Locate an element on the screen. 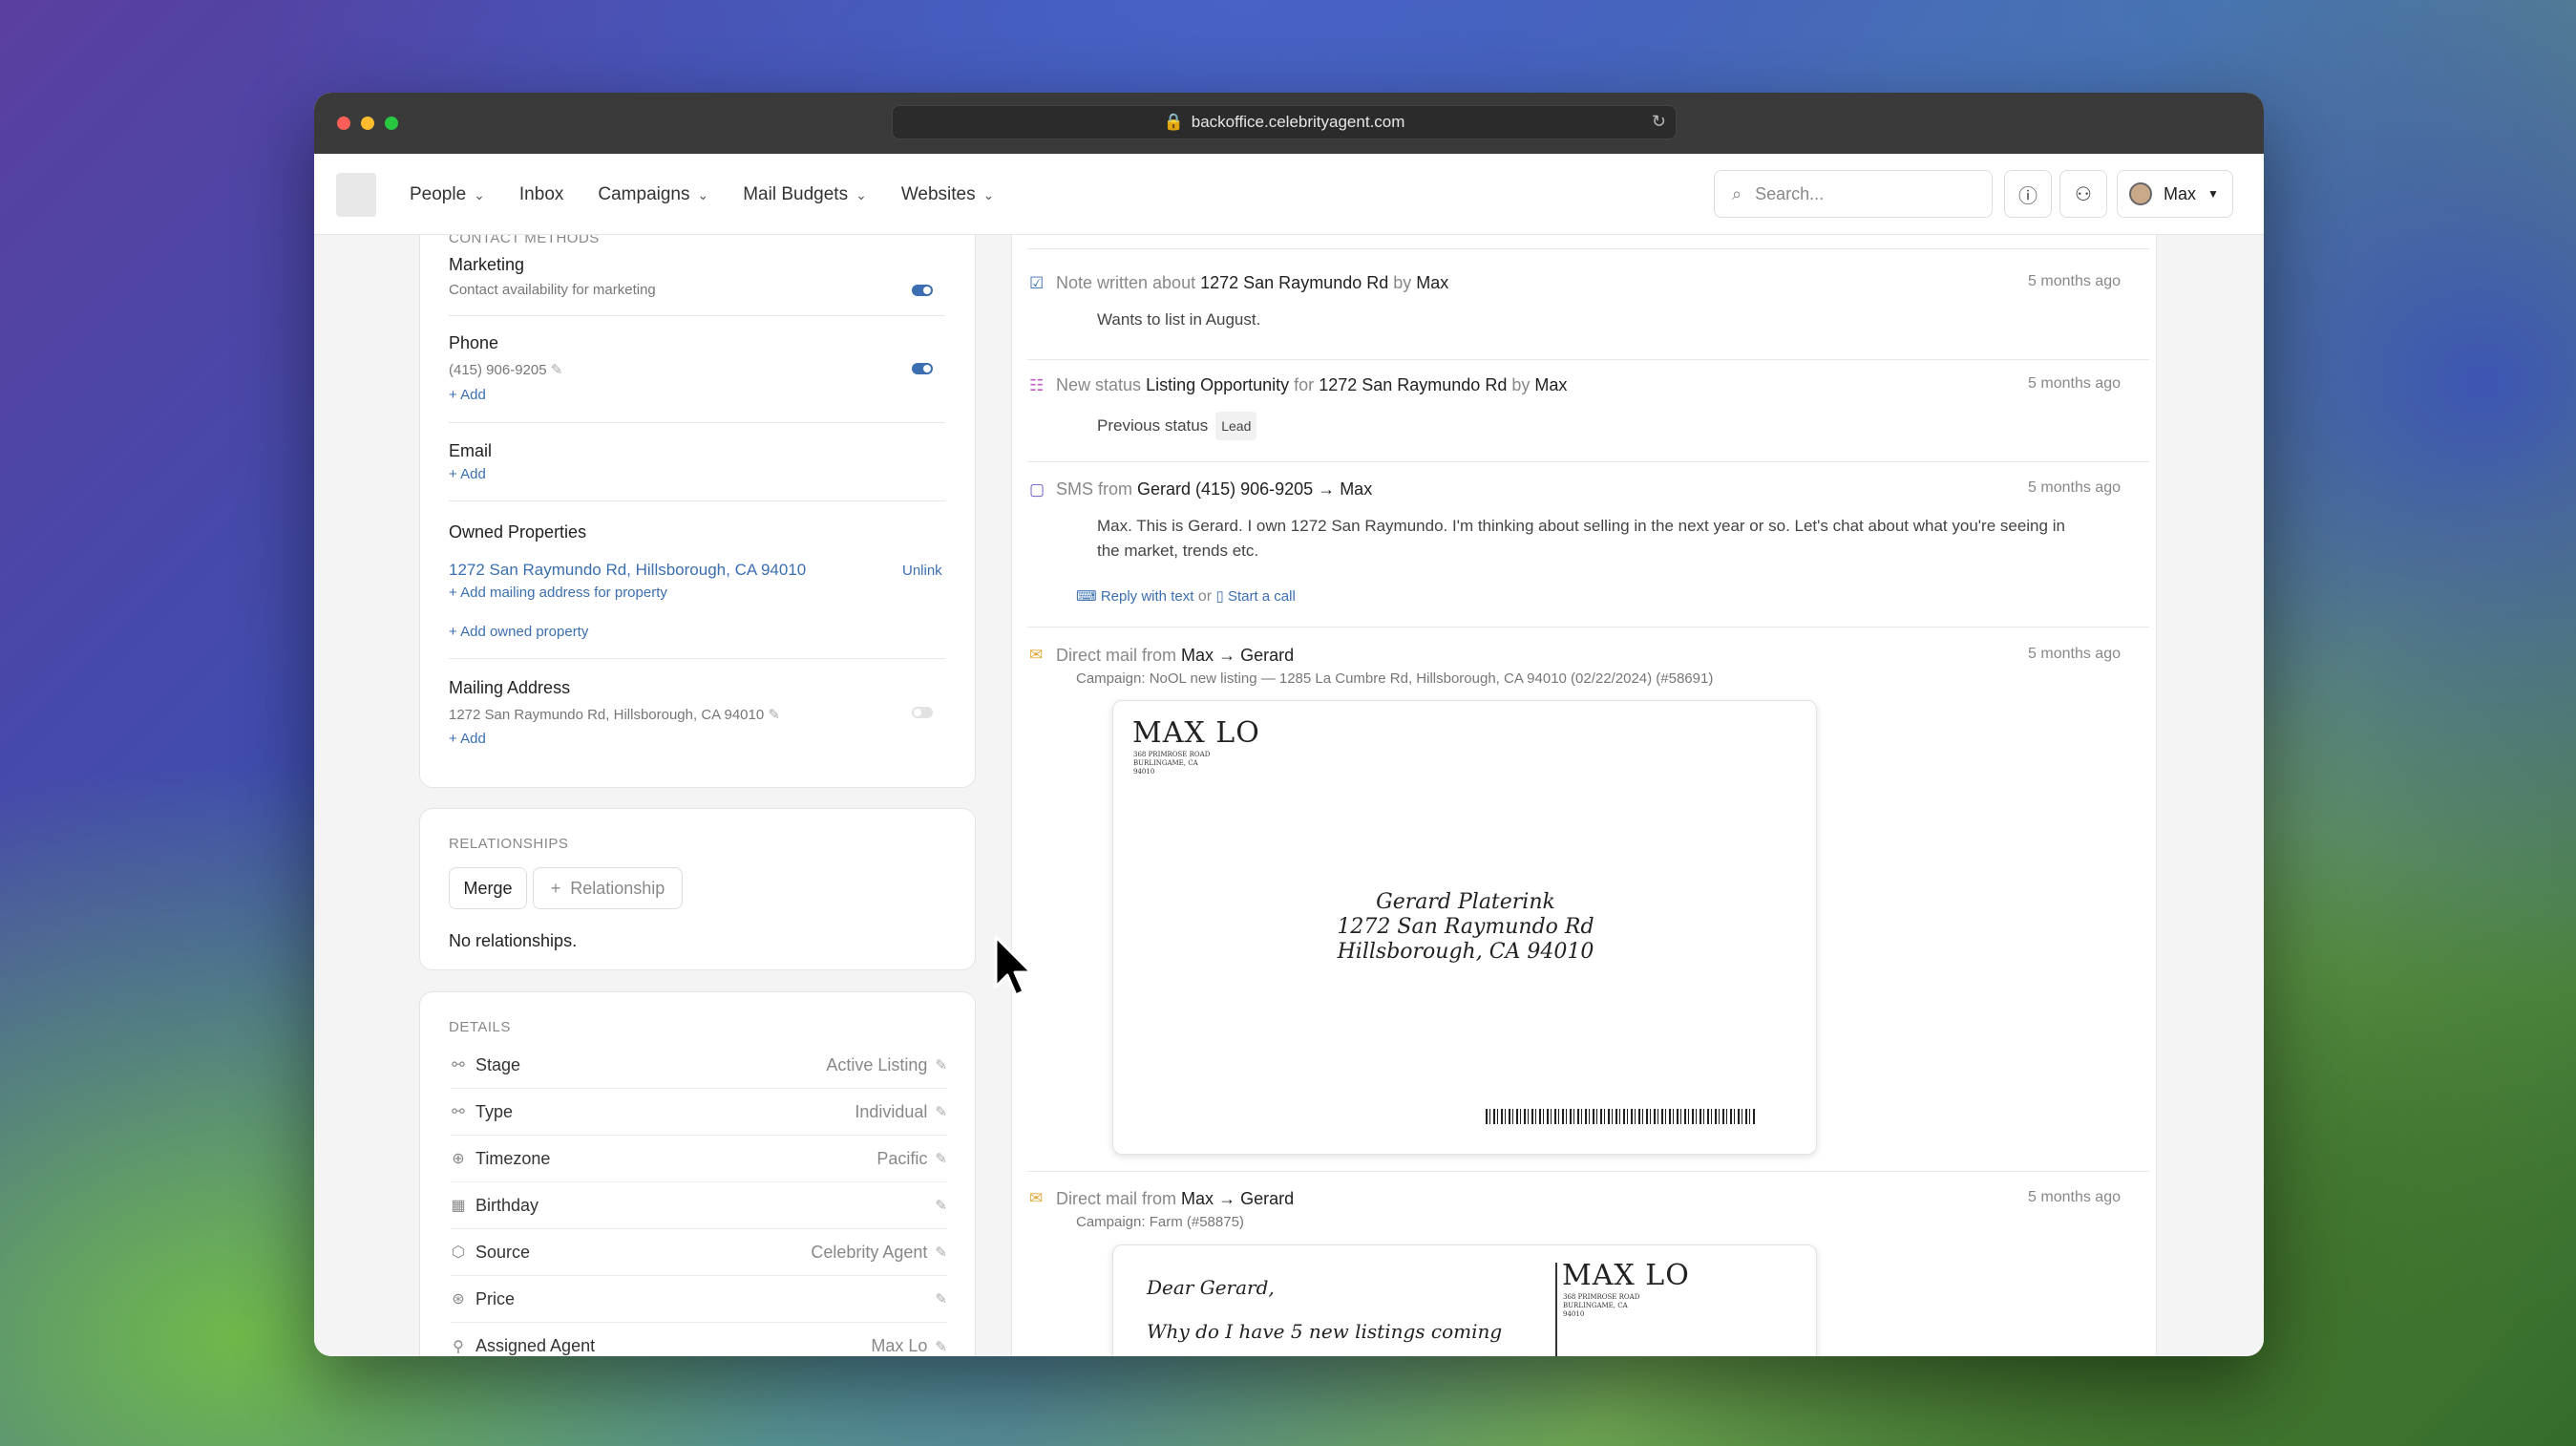 This screenshot has width=2576, height=1446. detail-row-type: ⚯ Type Individual ✎ is located at coordinates (699, 1112).